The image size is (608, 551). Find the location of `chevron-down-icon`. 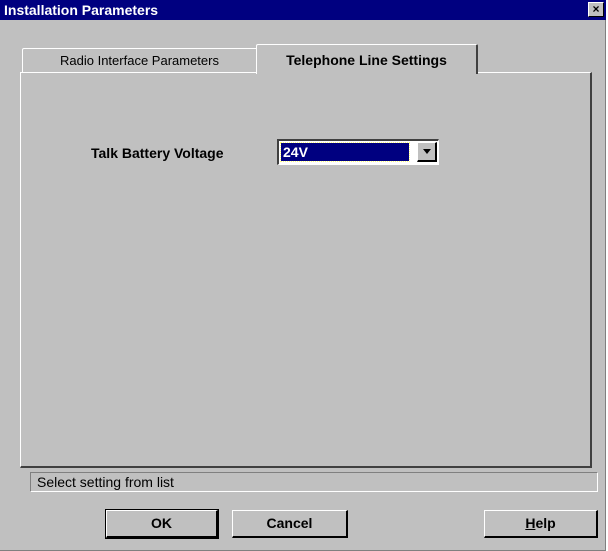

chevron-down-icon is located at coordinates (427, 151).